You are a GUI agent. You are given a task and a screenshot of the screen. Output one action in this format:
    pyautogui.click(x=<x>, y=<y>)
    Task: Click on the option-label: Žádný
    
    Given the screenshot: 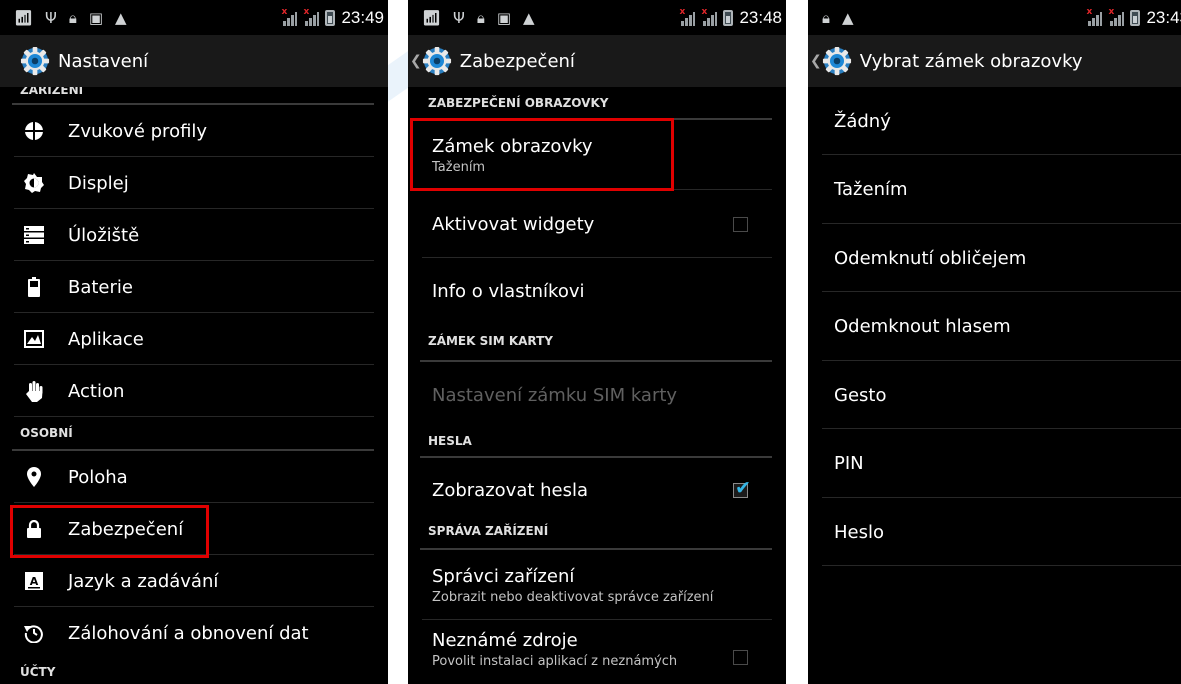 What is the action you would take?
    pyautogui.click(x=862, y=121)
    